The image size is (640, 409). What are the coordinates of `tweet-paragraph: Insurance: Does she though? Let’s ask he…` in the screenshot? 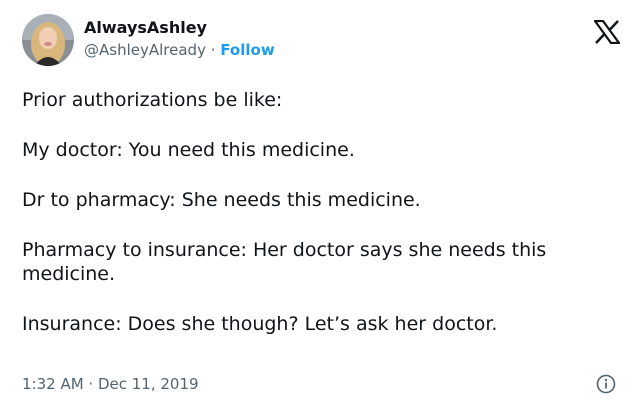 It's located at (260, 324).